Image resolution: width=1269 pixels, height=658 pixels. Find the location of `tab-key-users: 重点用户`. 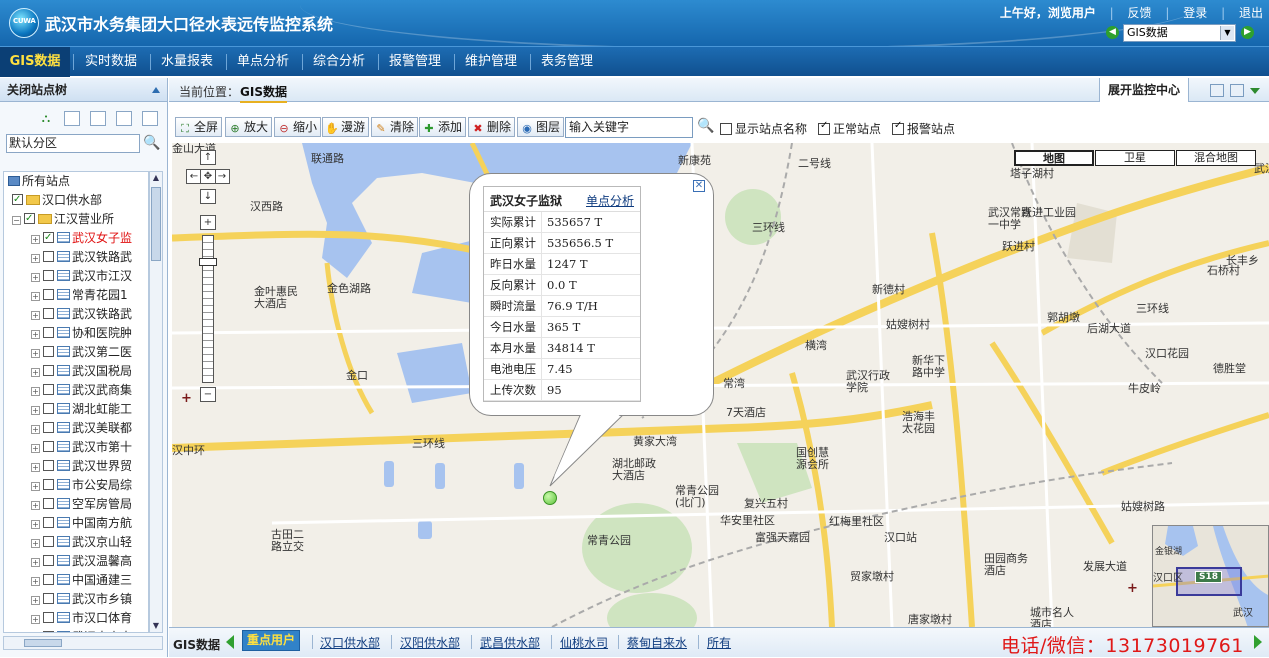

tab-key-users: 重点用户 is located at coordinates (271, 640).